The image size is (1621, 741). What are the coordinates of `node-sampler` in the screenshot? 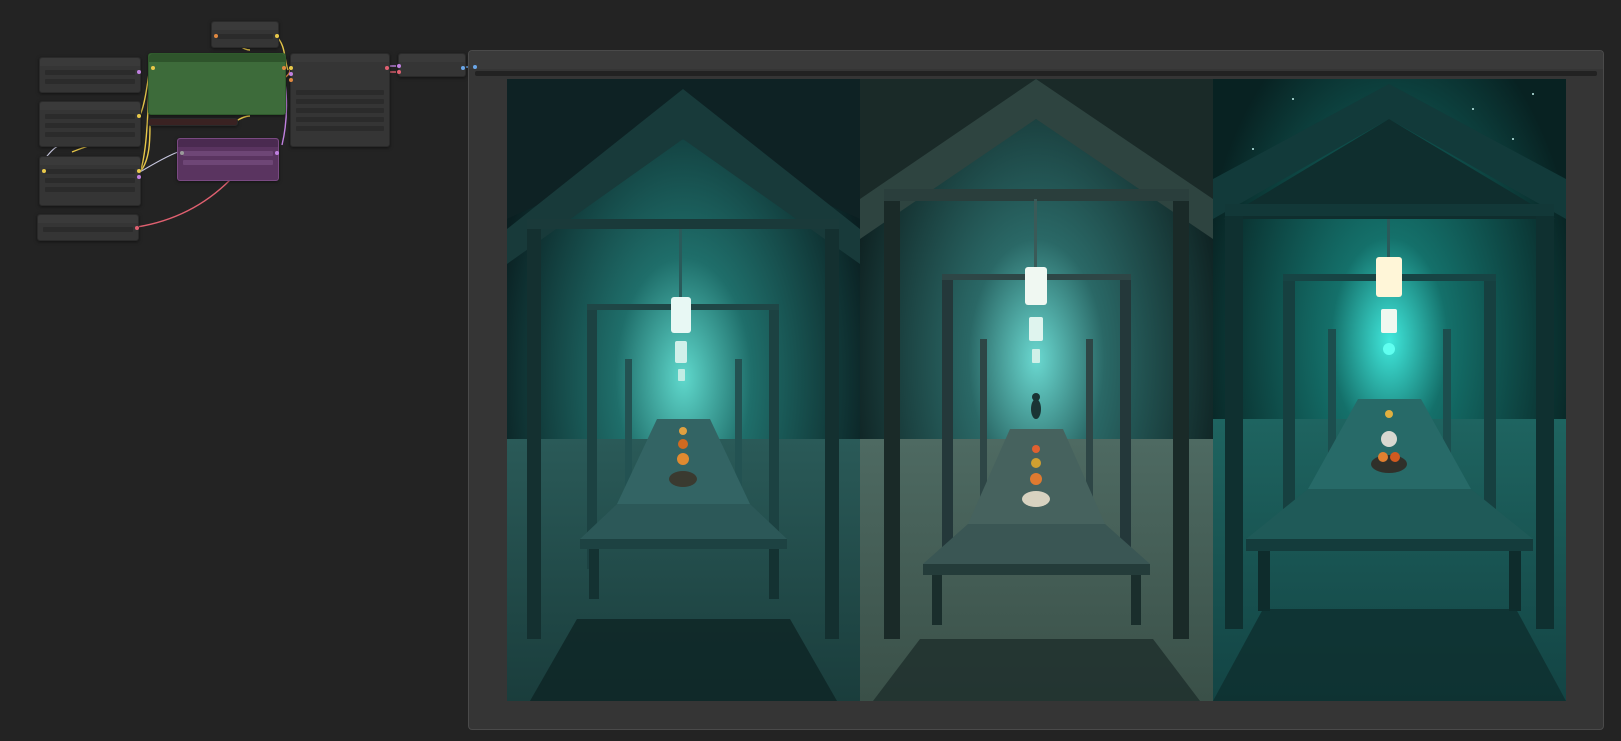 It's located at (339, 100).